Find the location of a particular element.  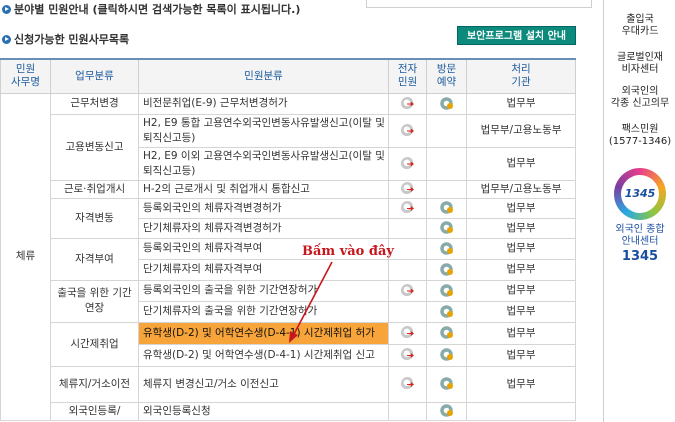

complaint-link: 단기체류자의 체류자격부여 is located at coordinates (263, 269).